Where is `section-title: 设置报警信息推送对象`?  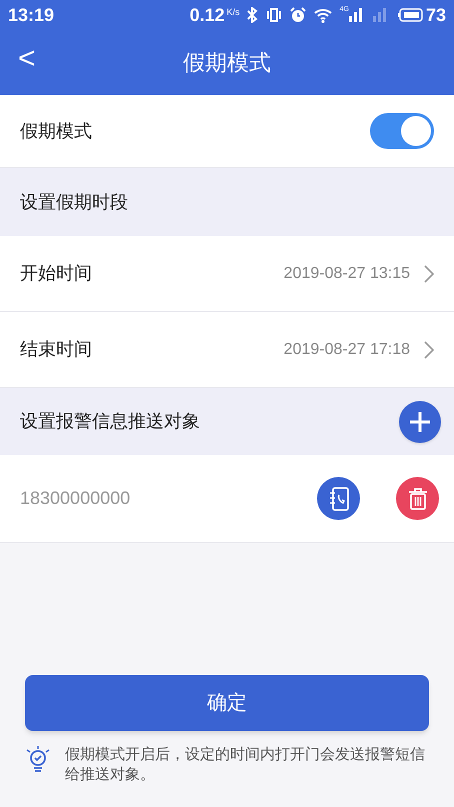
section-title: 设置报警信息推送对象 is located at coordinates (110, 421).